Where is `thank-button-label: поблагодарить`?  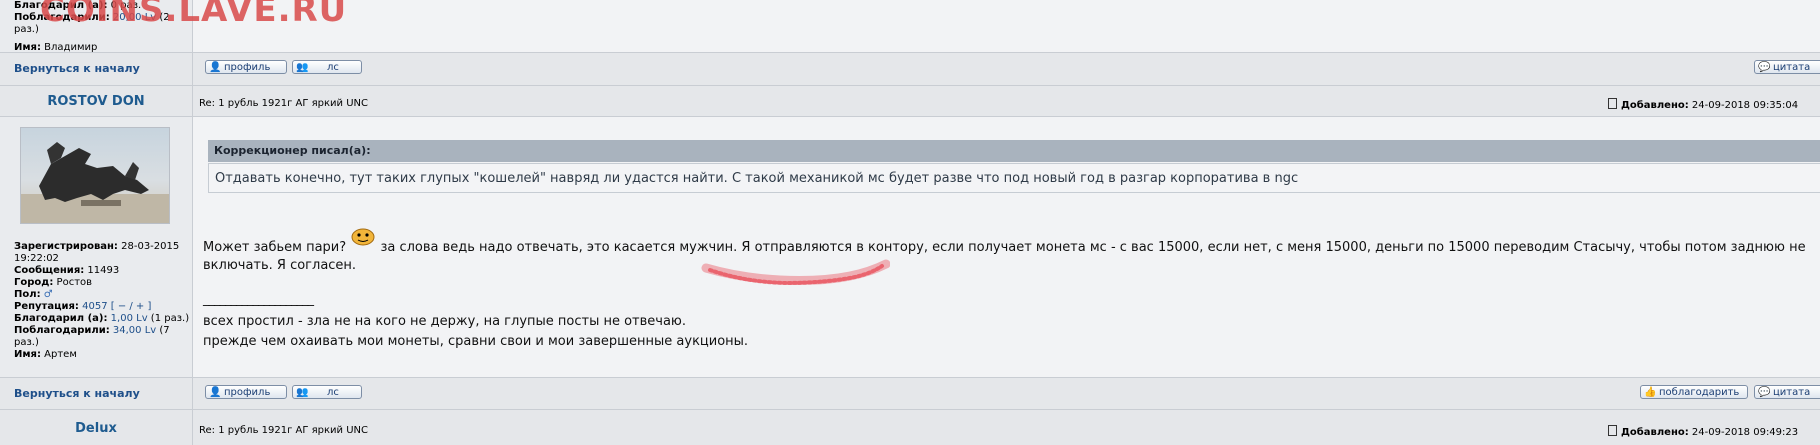
thank-button-label: поблагодарить is located at coordinates (1699, 392).